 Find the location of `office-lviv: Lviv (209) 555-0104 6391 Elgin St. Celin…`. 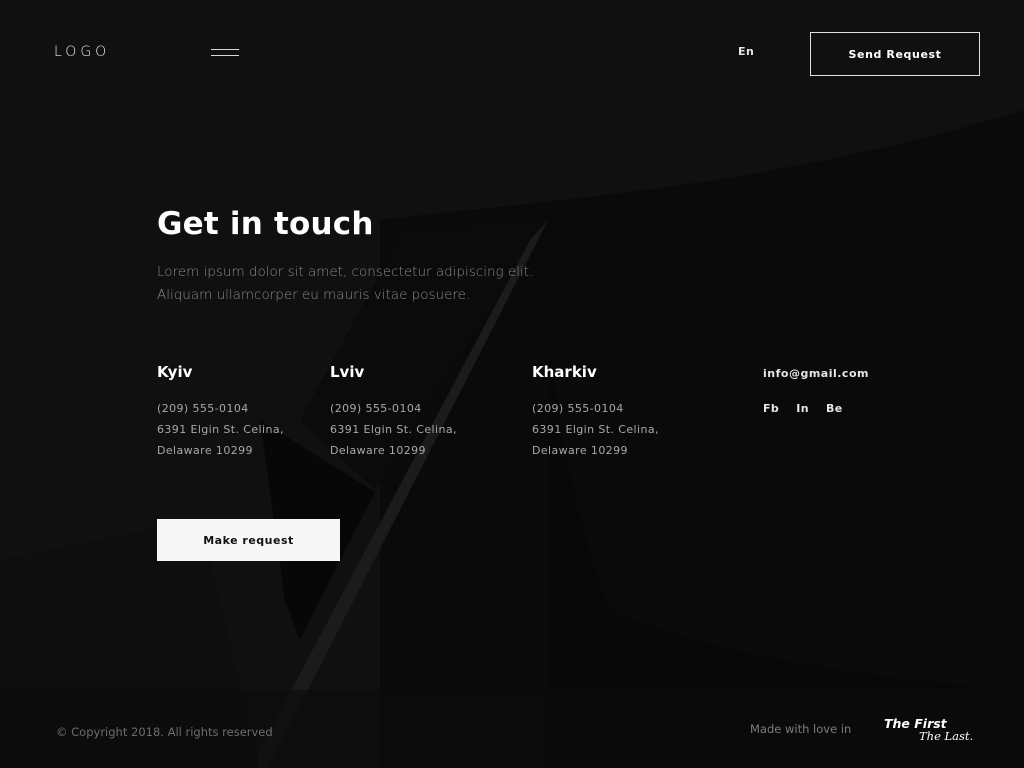

office-lviv: Lviv (209) 555-0104 6391 Elgin St. Celin… is located at coordinates (393, 412).